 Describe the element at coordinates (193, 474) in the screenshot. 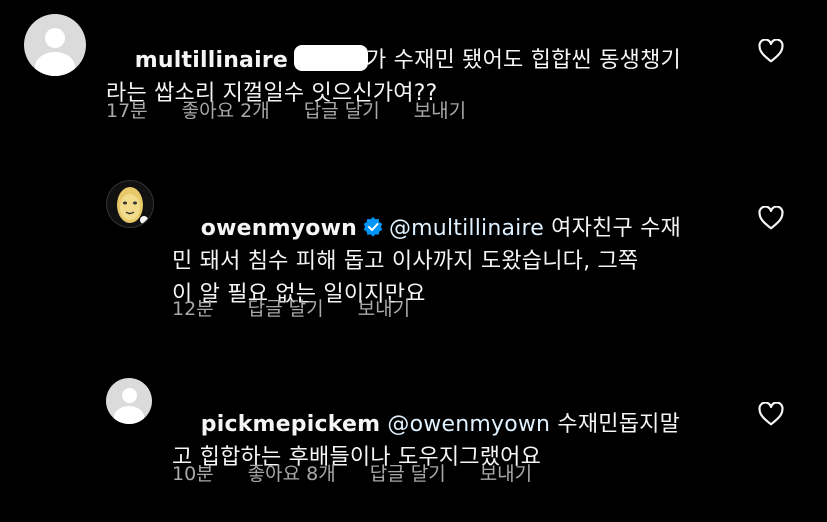

I see `comment-time: 10분` at that location.